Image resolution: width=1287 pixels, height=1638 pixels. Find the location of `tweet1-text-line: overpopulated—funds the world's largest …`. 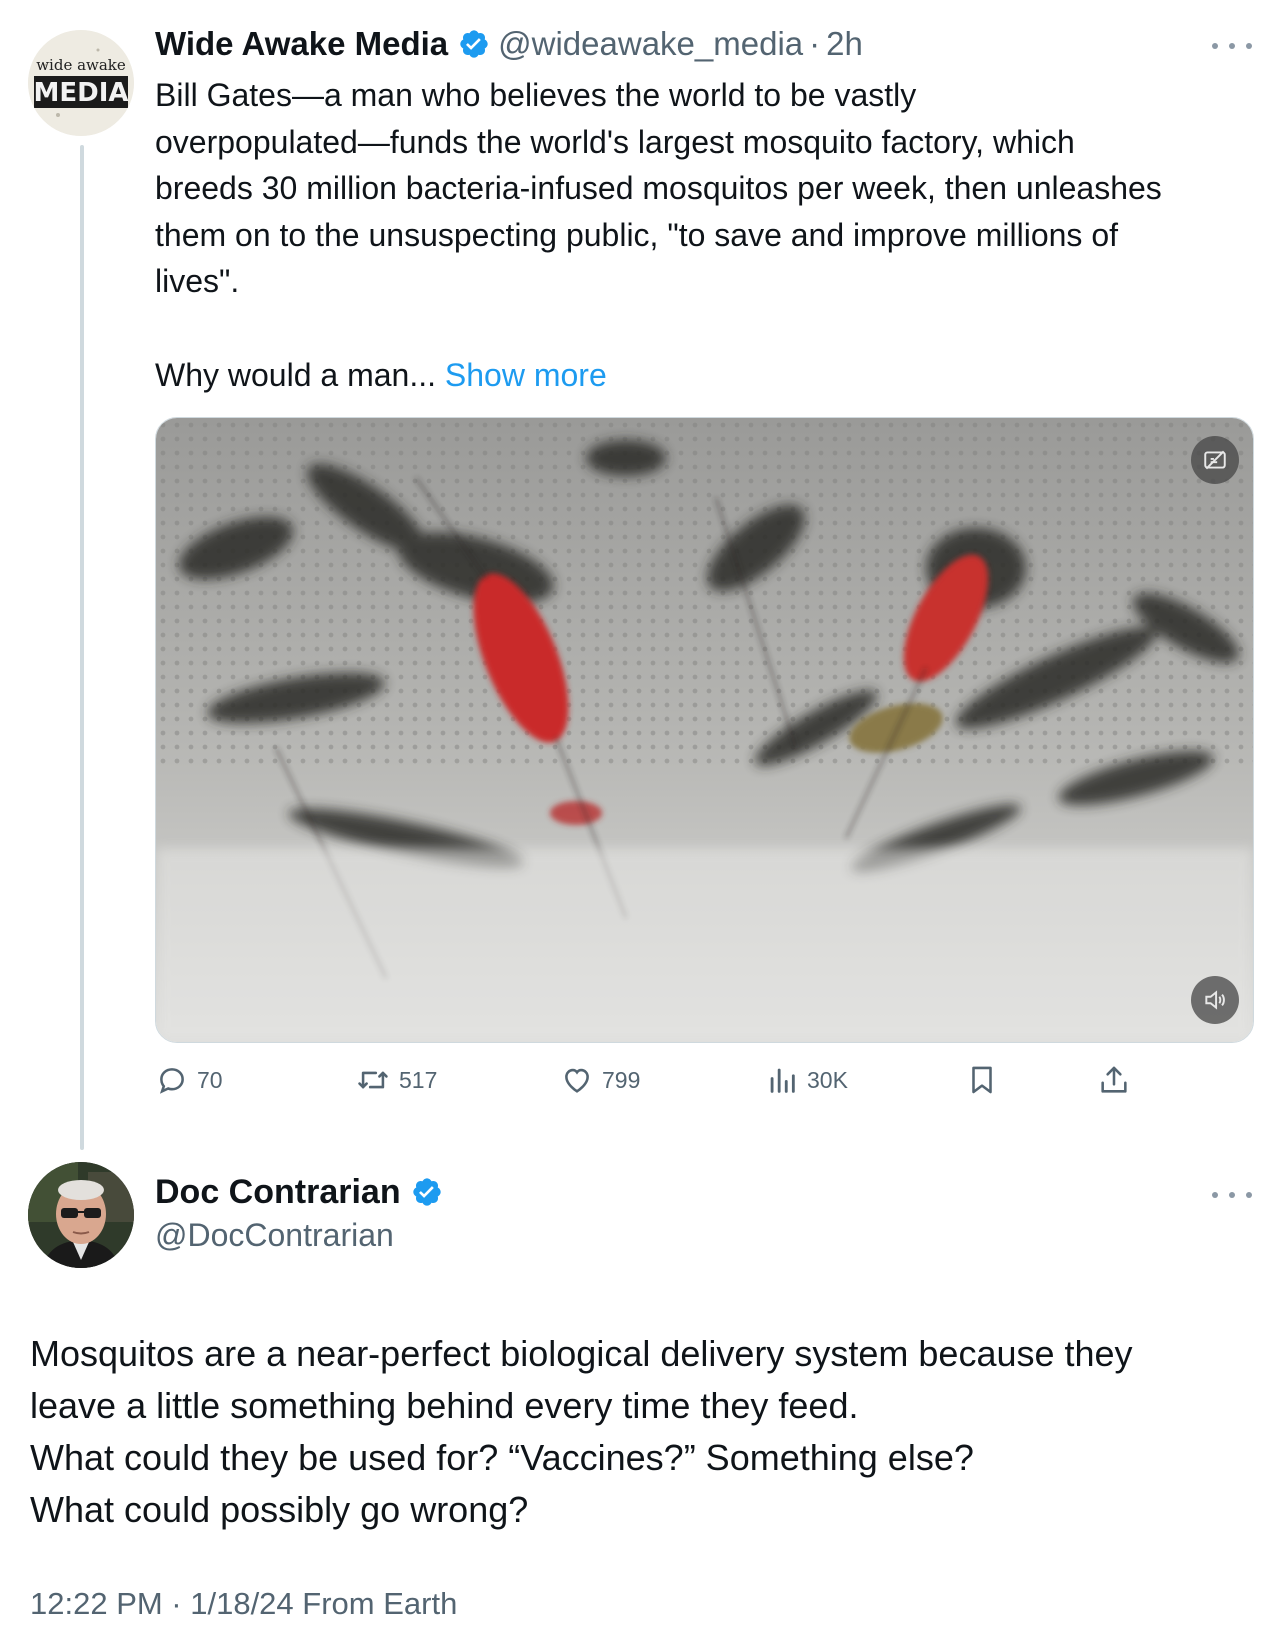

tweet1-text-line: overpopulated—funds the world's largest … is located at coordinates (615, 141).